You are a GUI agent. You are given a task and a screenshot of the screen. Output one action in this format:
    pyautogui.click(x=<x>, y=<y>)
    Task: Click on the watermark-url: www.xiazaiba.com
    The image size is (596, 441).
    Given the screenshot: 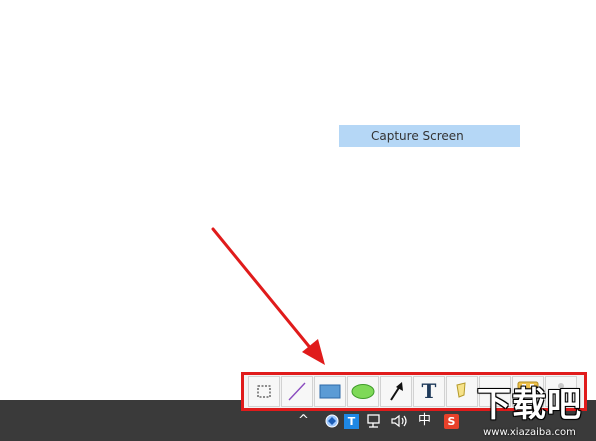 What is the action you would take?
    pyautogui.click(x=529, y=432)
    